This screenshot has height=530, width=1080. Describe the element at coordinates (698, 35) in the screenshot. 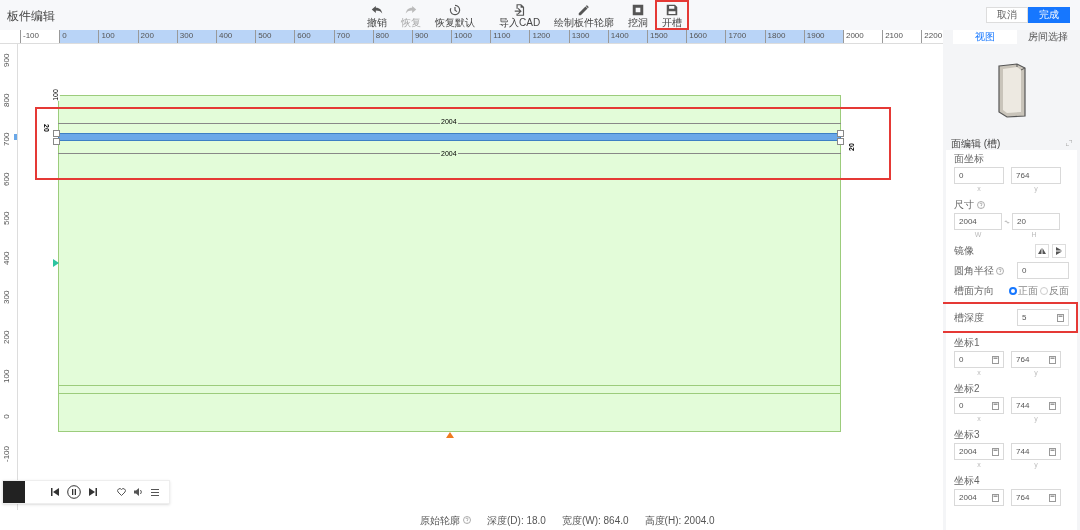

I see `ruler-label: 1600` at that location.